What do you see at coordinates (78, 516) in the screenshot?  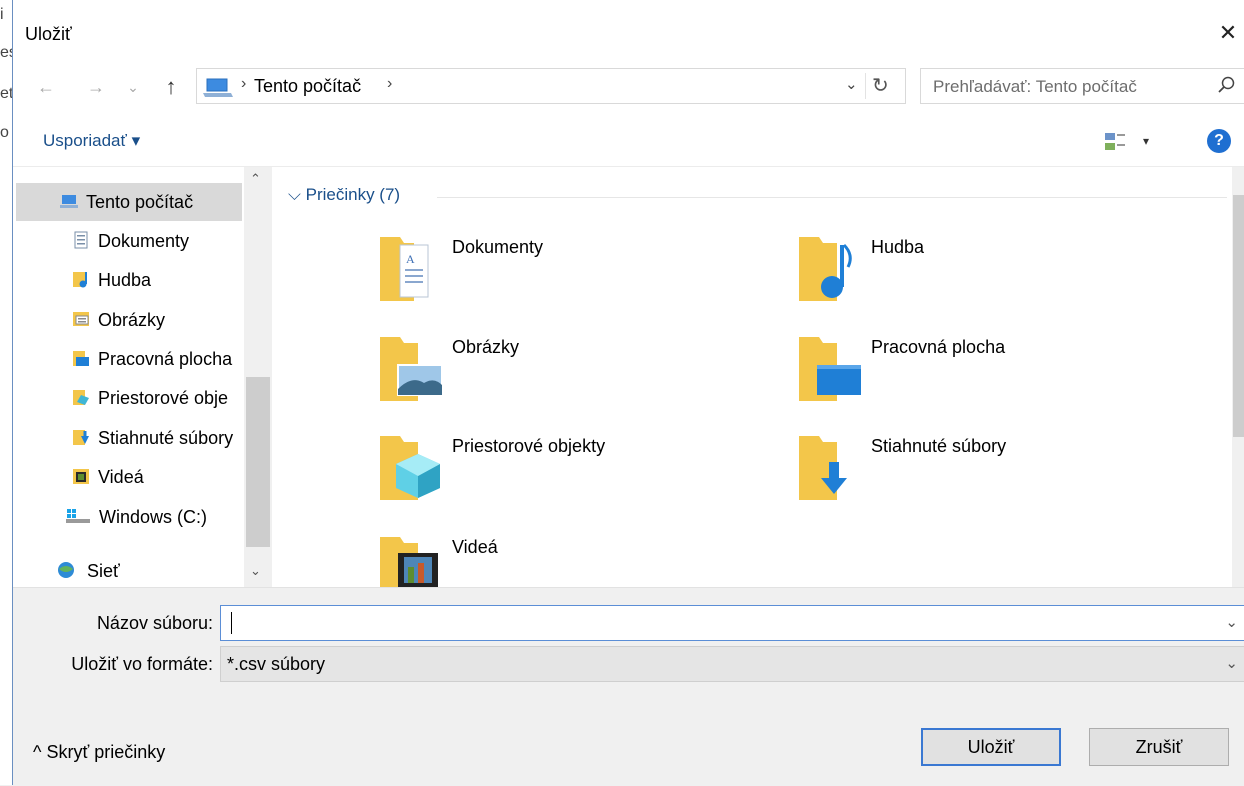 I see `drive-icon` at bounding box center [78, 516].